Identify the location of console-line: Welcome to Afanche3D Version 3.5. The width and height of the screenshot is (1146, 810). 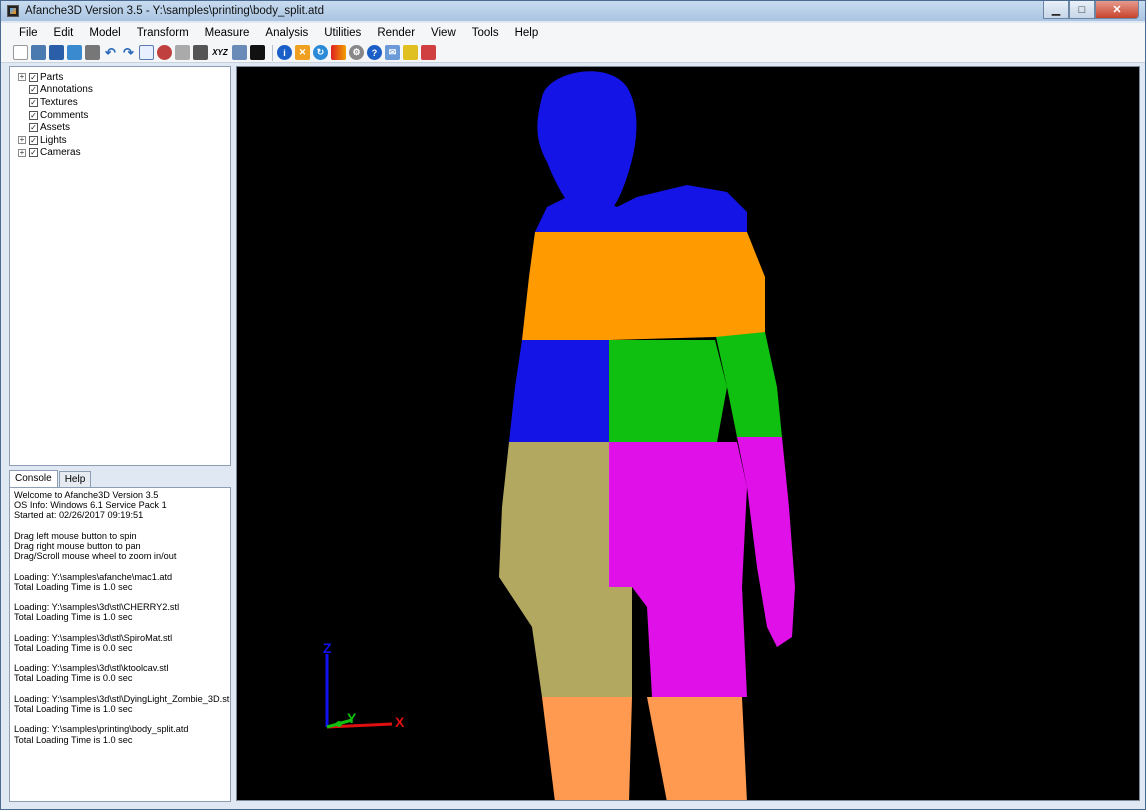
(86, 495).